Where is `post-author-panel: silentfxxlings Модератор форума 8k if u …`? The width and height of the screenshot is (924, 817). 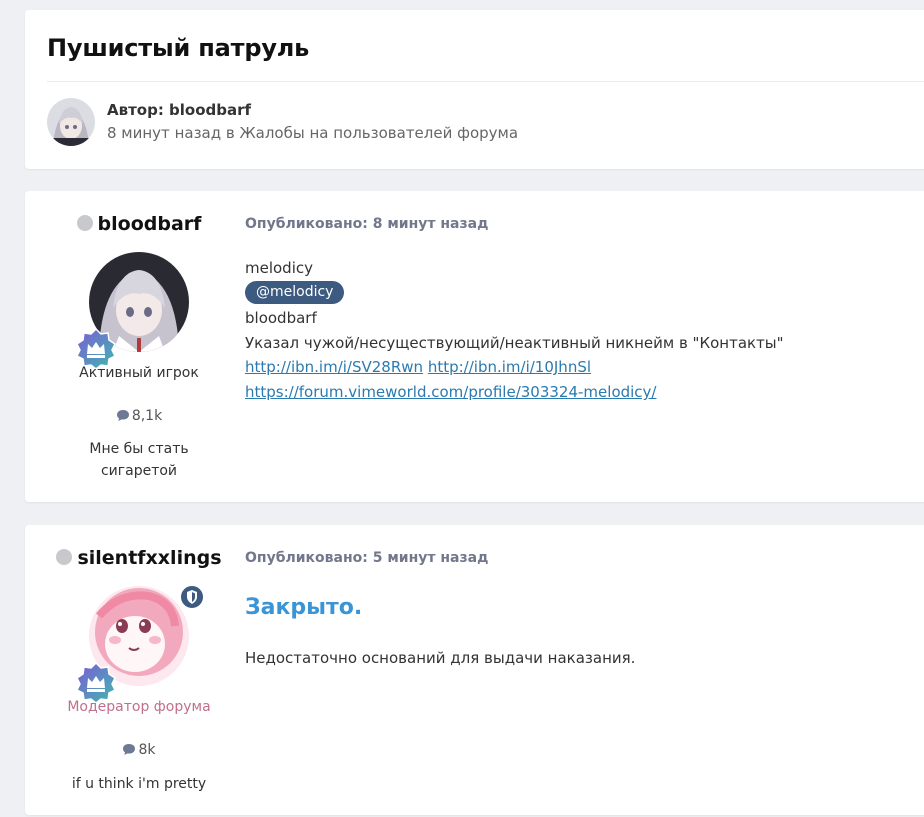
post-author-panel: silentfxxlings Модератор форума 8k if u … is located at coordinates (139, 670).